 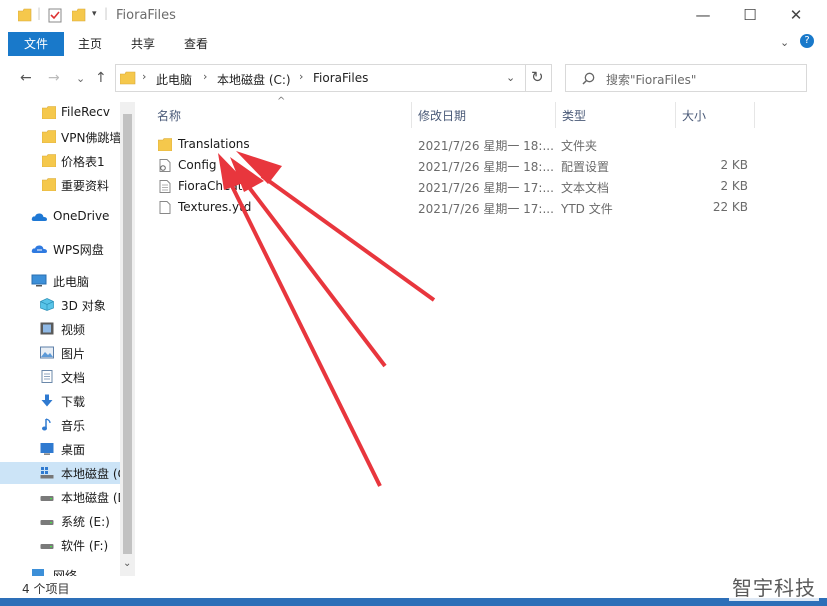 I want to click on file-type: 文件夹, so click(x=579, y=146).